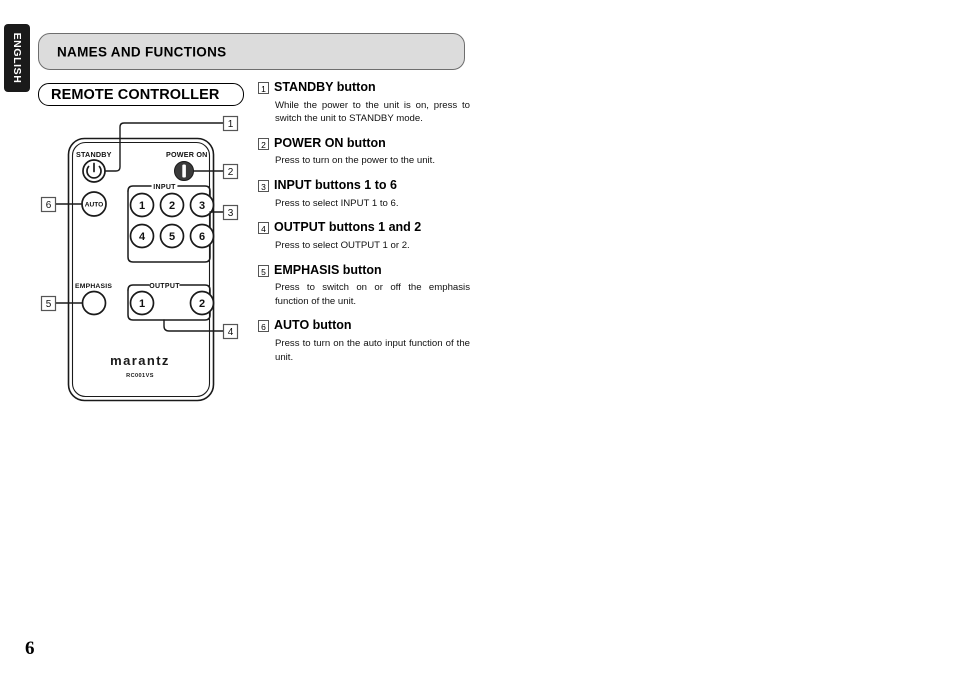 Image resolution: width=954 pixels, height=675 pixels. Describe the element at coordinates (30, 648) in the screenshot. I see `page-number: 6` at that location.